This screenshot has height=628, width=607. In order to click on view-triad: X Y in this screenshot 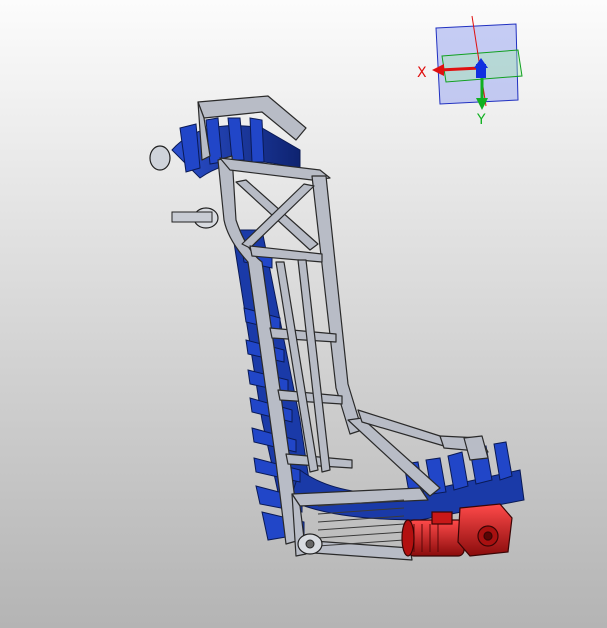, I will do `click(470, 71)`.